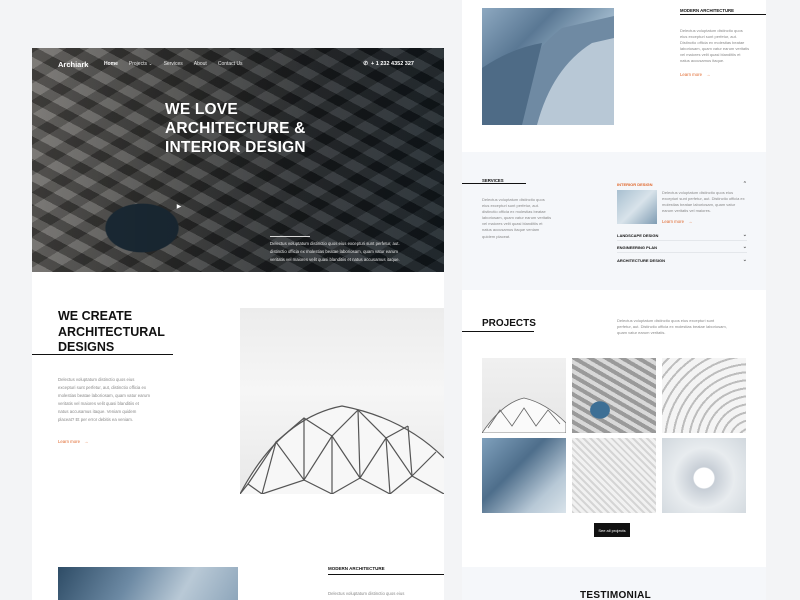 This screenshot has width=800, height=600. I want to click on modern-architecture-title: MODERN ARCHITECTURE, so click(356, 568).